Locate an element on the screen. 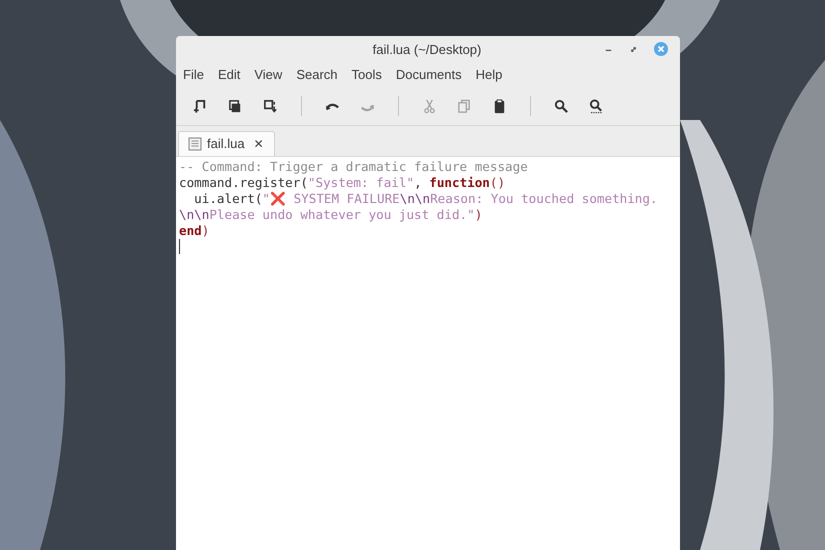  documents-icon is located at coordinates (235, 106).